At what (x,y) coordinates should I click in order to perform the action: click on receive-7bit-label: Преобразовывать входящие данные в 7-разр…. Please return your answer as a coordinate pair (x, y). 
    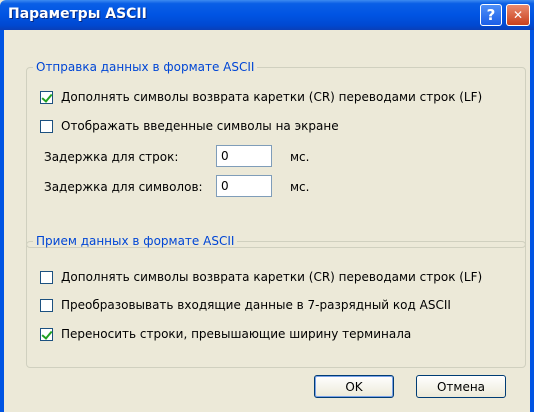
    Looking at the image, I should click on (256, 305).